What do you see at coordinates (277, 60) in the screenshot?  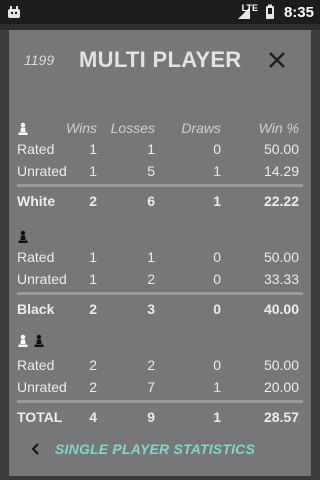 I see `close-icon` at bounding box center [277, 60].